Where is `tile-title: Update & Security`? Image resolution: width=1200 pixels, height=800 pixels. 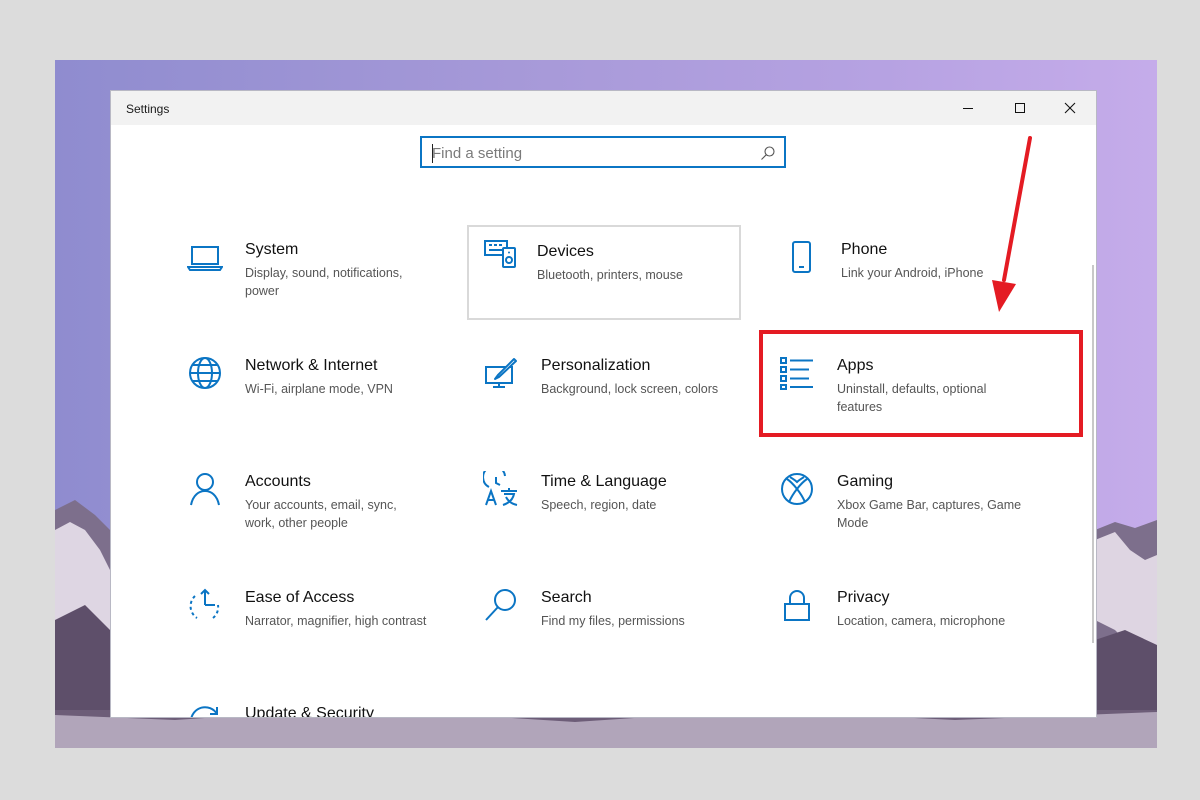 tile-title: Update & Security is located at coordinates (309, 711).